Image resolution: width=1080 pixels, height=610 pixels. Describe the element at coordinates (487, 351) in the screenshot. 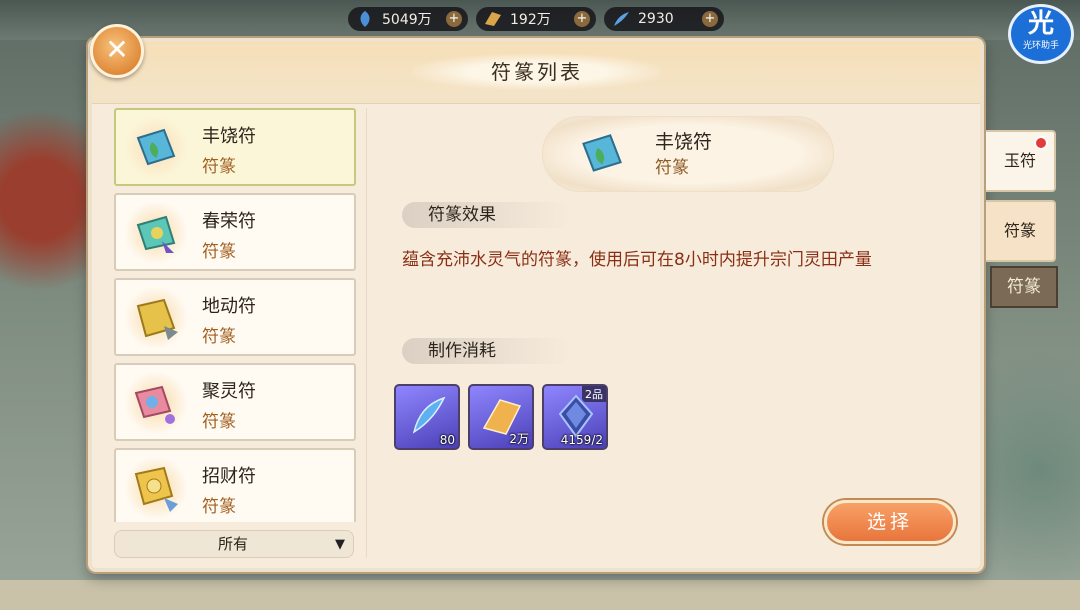

I see `cost-section-title: 制作消耗` at that location.